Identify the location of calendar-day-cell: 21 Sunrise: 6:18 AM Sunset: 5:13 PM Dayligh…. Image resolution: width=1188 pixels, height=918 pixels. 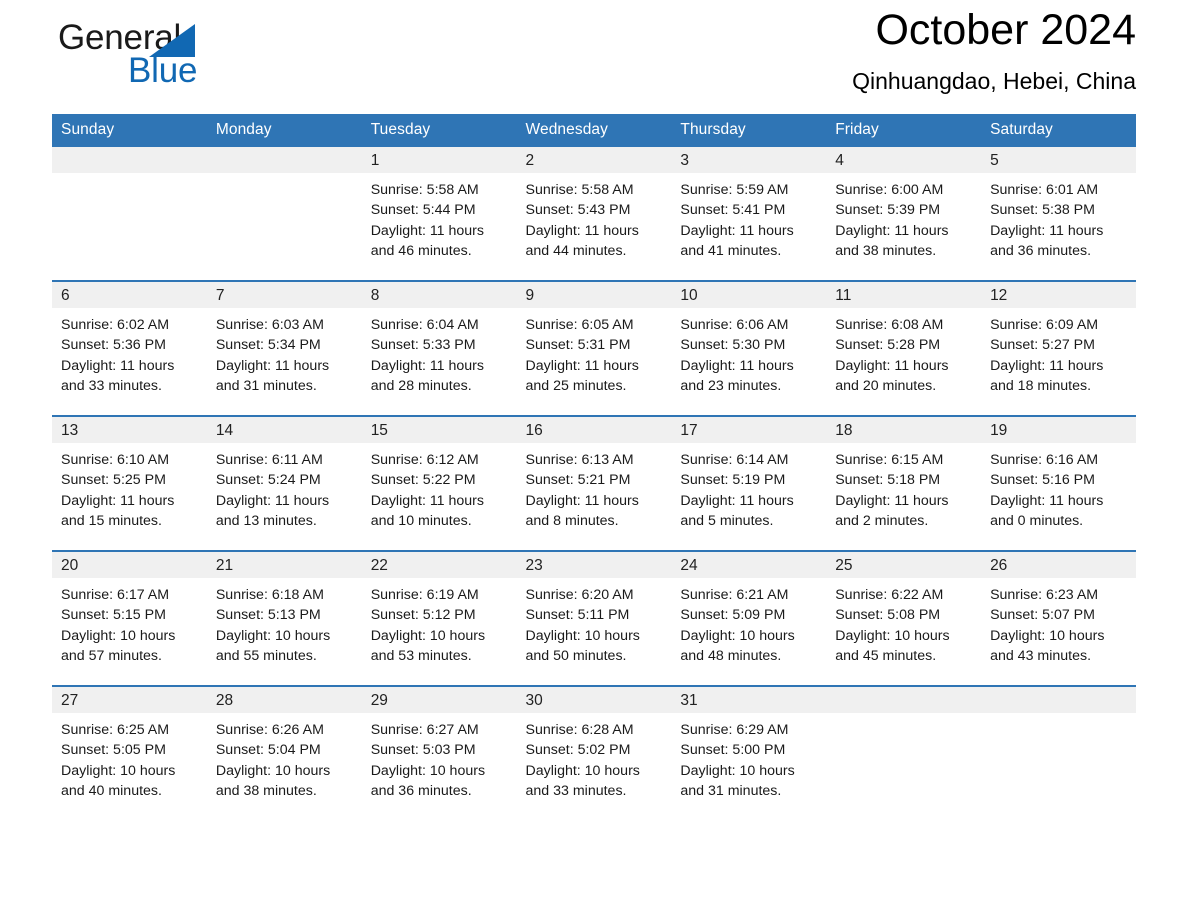
(284, 618).